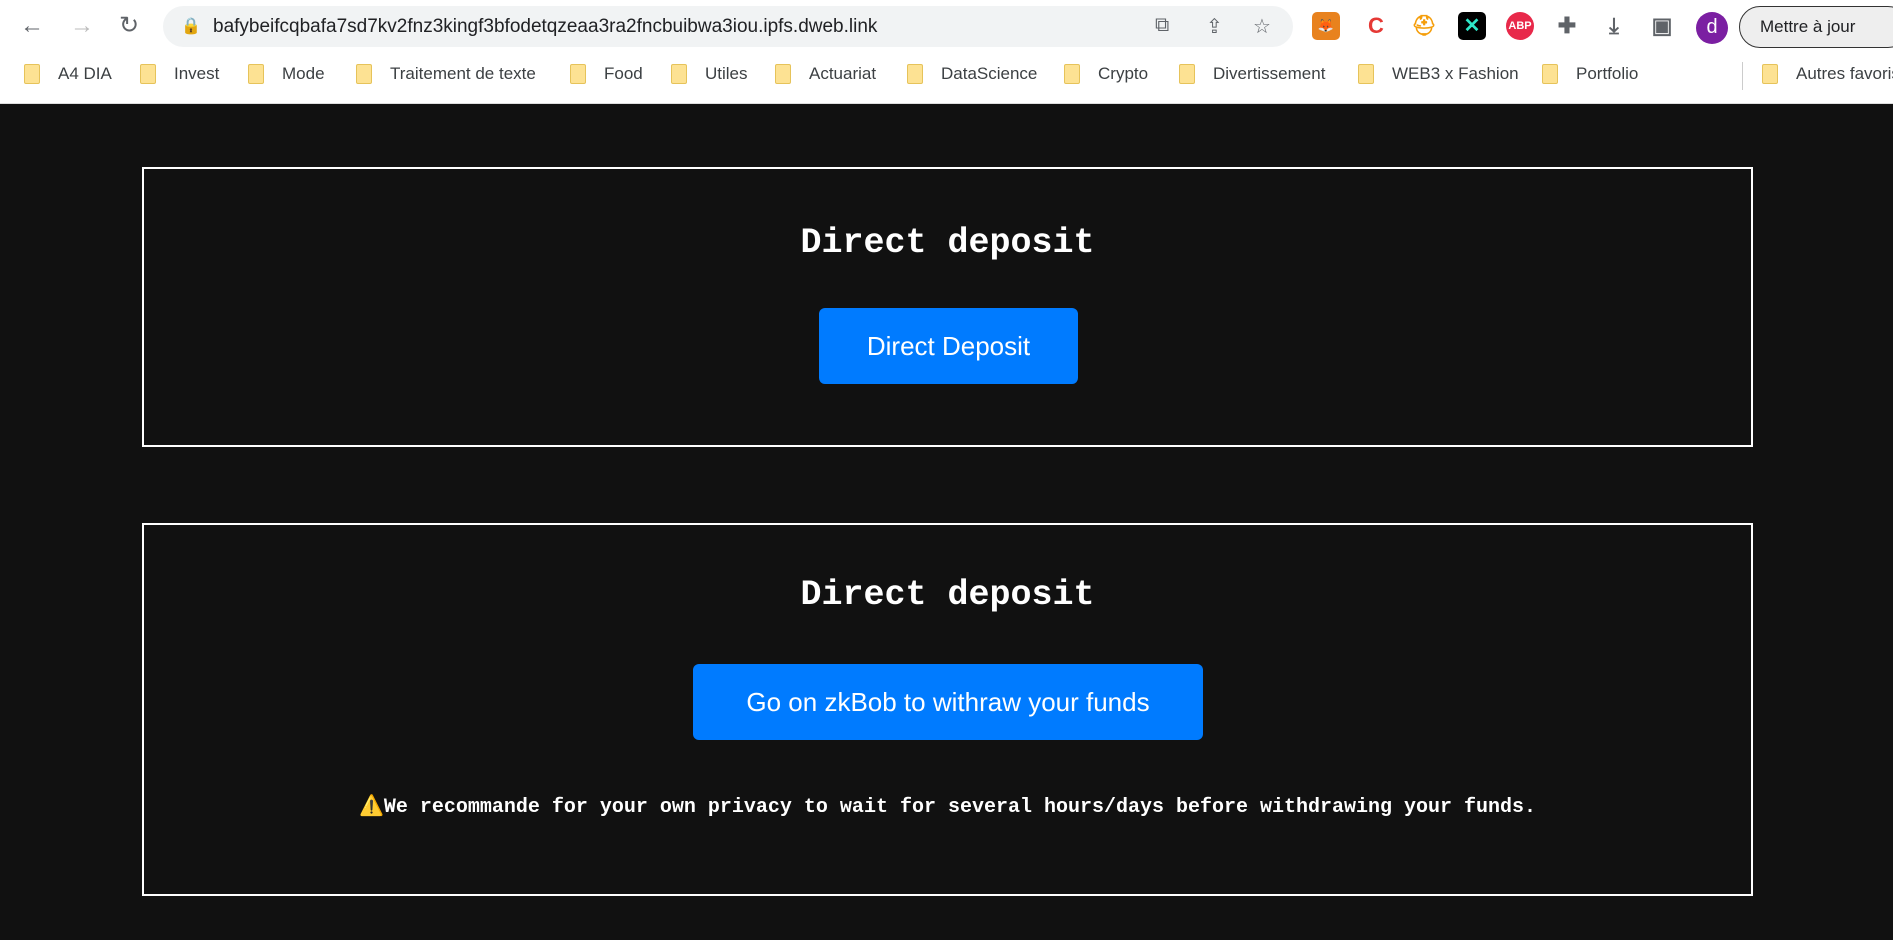 Image resolution: width=1893 pixels, height=940 pixels. What do you see at coordinates (948, 702) in the screenshot?
I see `zkbob-withdraw-button: Go on zkBob to withraw your funds` at bounding box center [948, 702].